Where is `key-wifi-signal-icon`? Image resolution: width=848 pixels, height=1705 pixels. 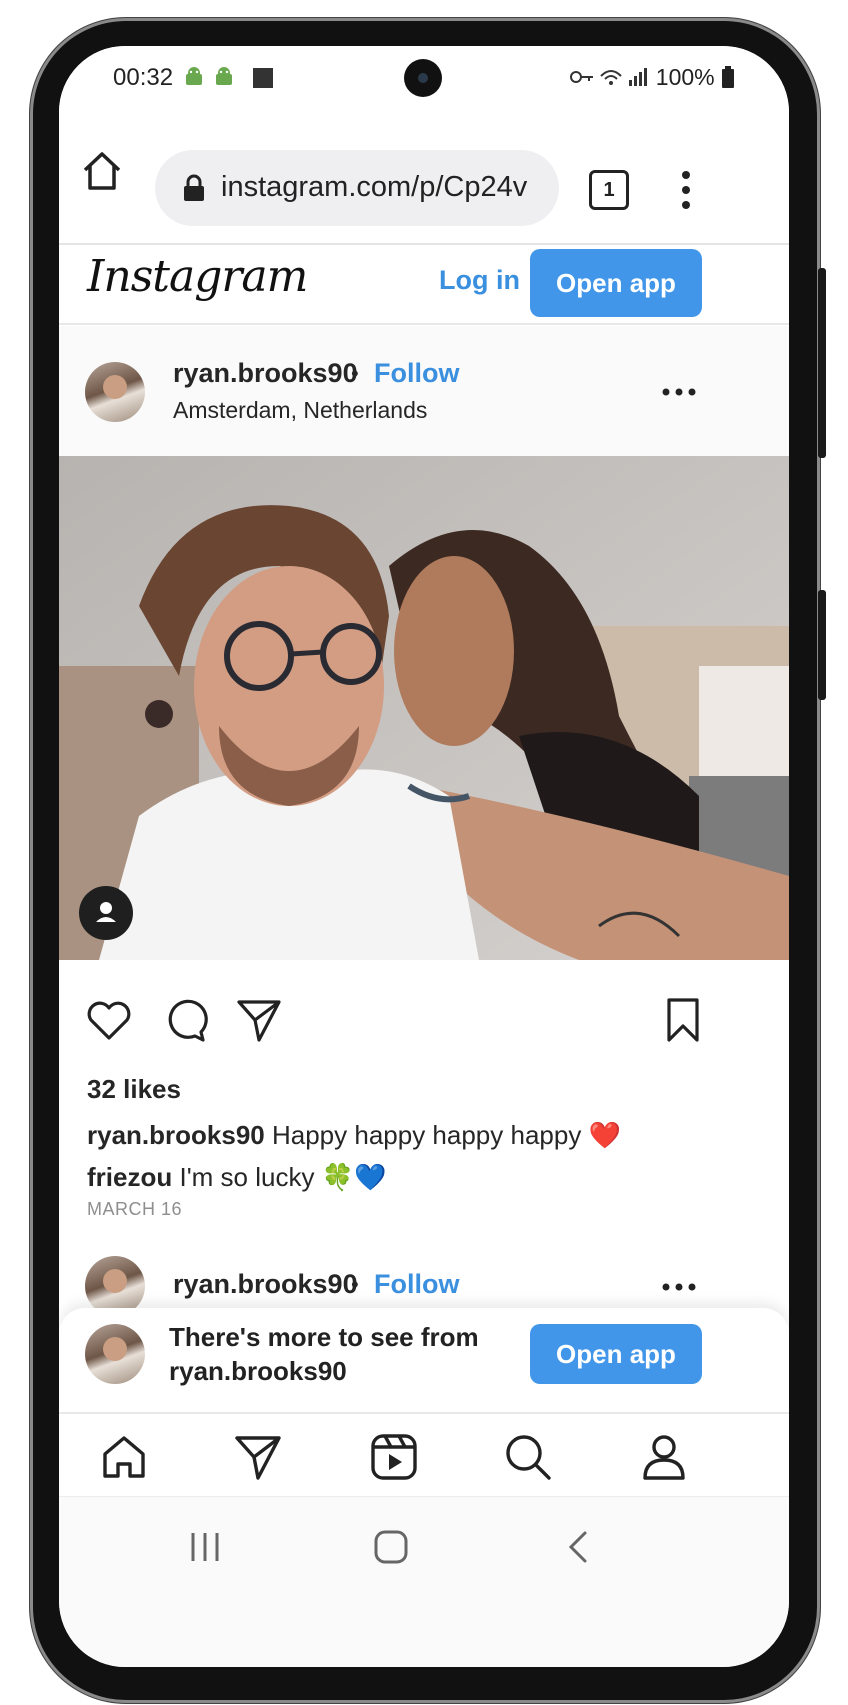 key-wifi-signal-icon is located at coordinates (609, 77).